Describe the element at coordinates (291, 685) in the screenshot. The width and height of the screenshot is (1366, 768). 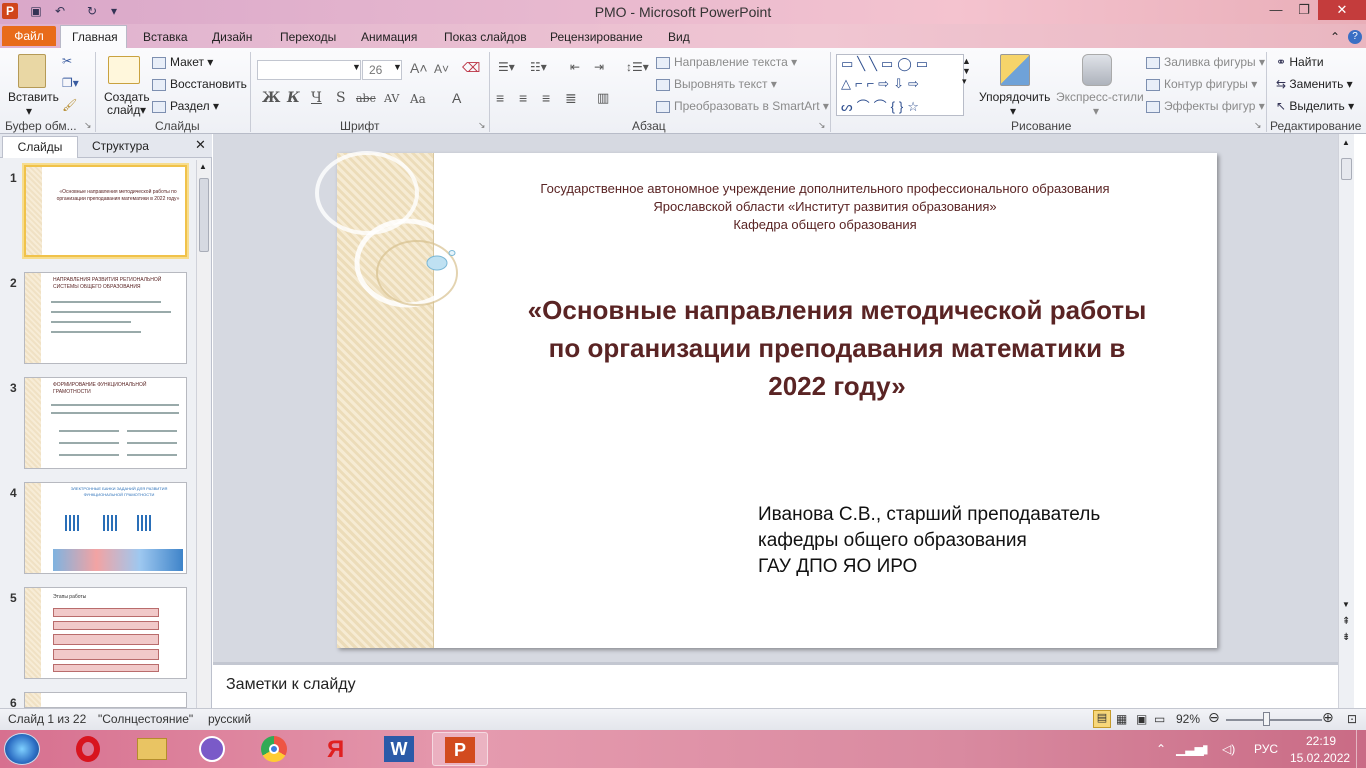
I see `notes-placeholder: Заметки к слайду` at that location.